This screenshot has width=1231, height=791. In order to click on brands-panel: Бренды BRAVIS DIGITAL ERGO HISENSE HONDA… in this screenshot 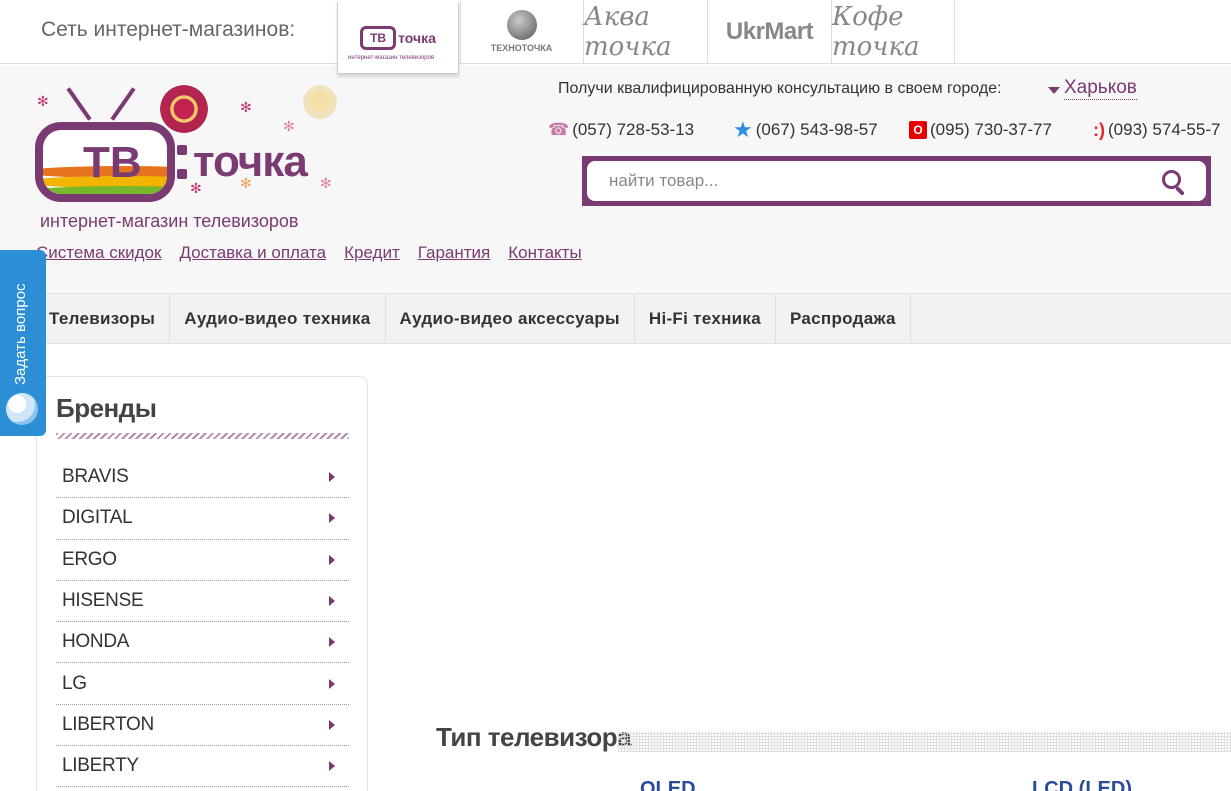, I will do `click(202, 583)`.